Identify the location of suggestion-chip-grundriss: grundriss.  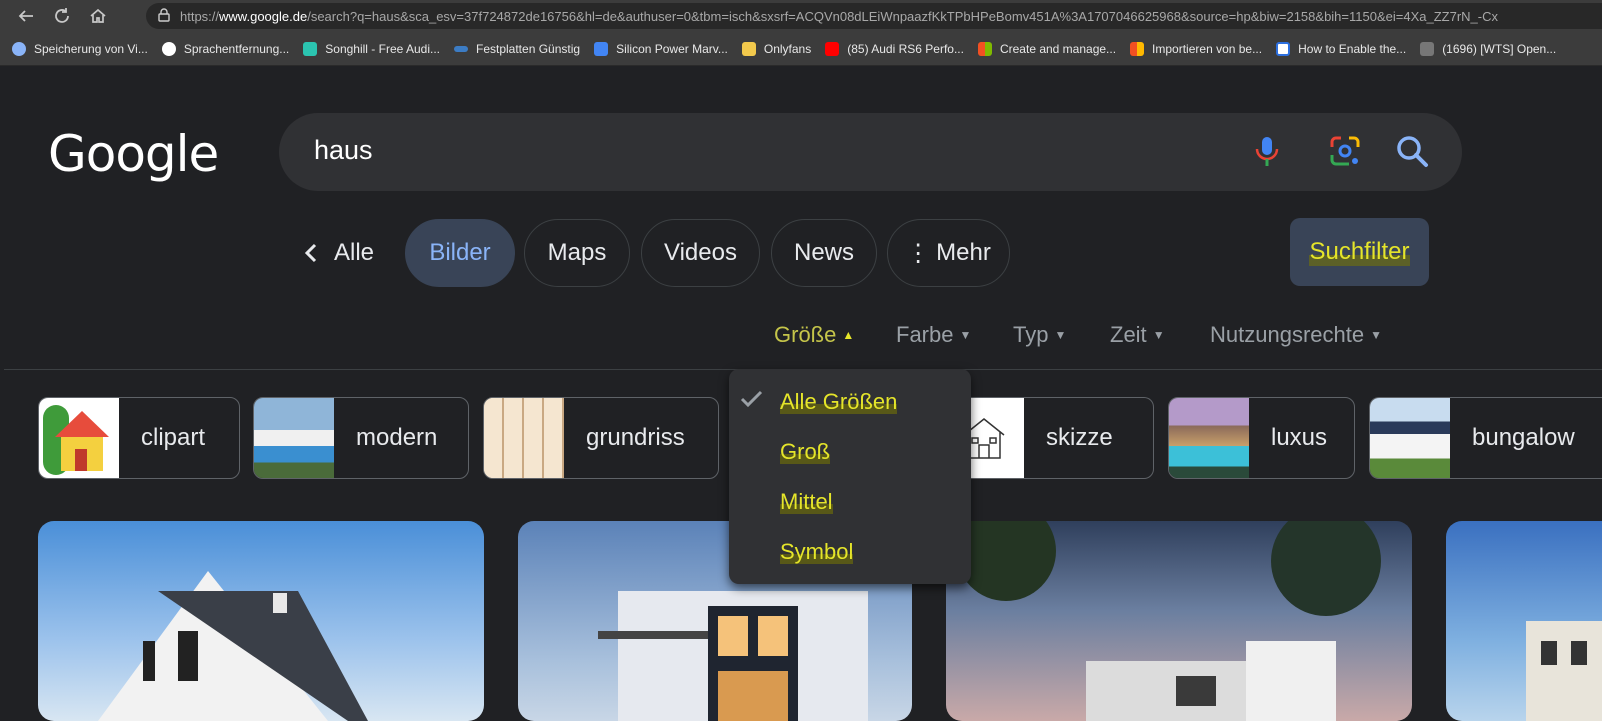
(601, 438).